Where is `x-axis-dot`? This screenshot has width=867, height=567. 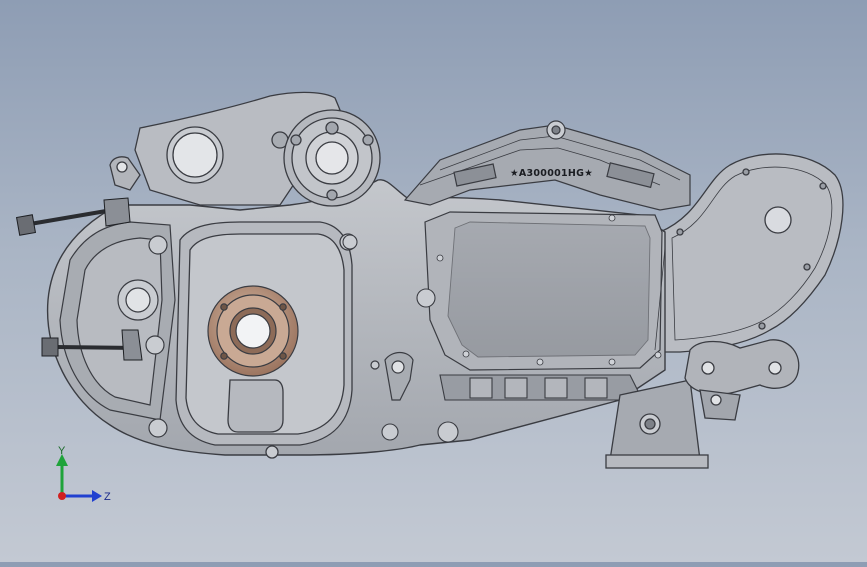 x-axis-dot is located at coordinates (62, 496).